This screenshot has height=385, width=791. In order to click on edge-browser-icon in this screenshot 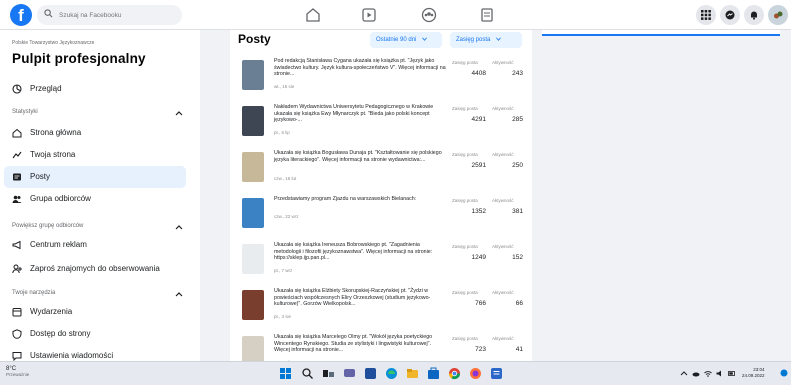, I will do `click(391, 373)`.